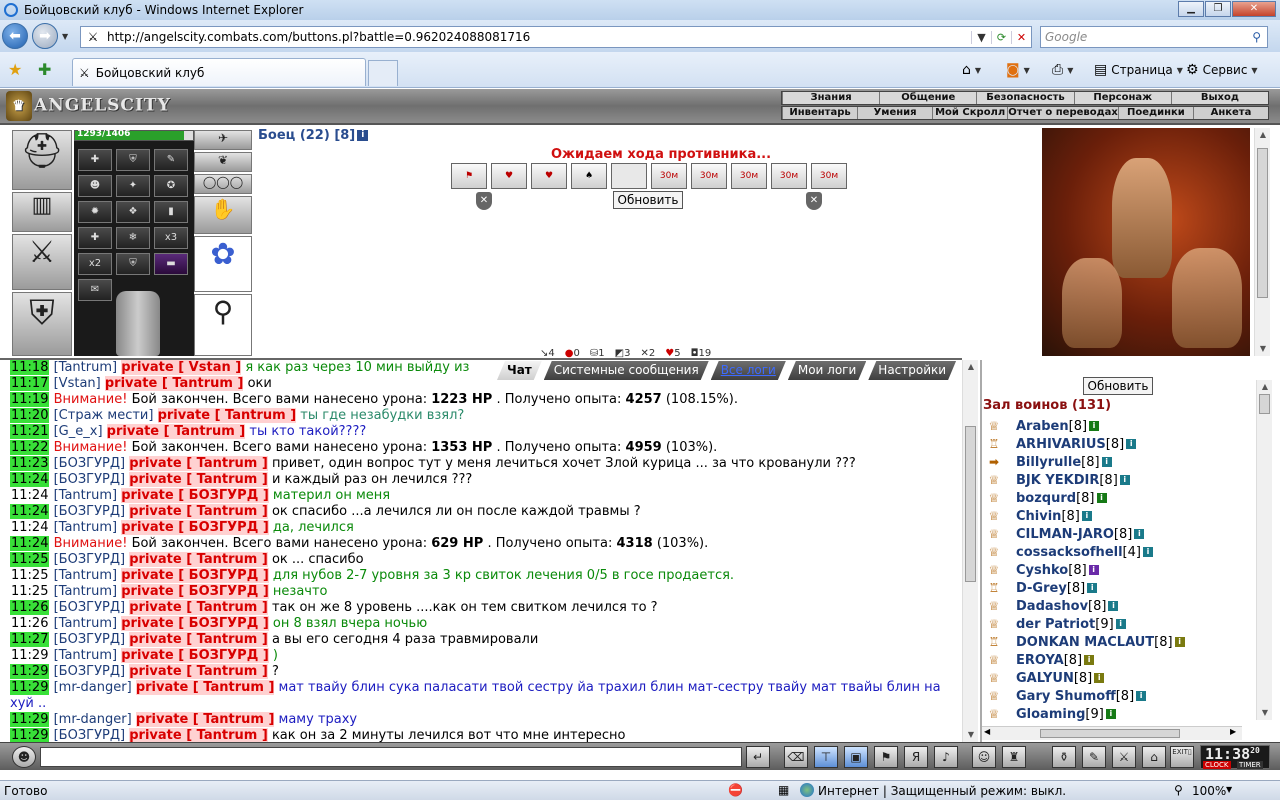  I want to click on popup-blocker-icon: ⛔, so click(735, 790).